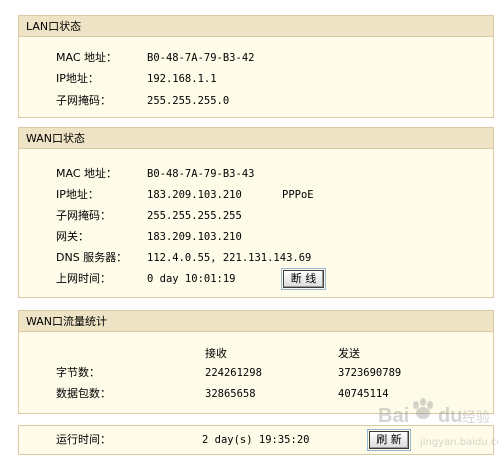 The image size is (500, 463). I want to click on bytes-label: 字节数：, so click(78, 372).